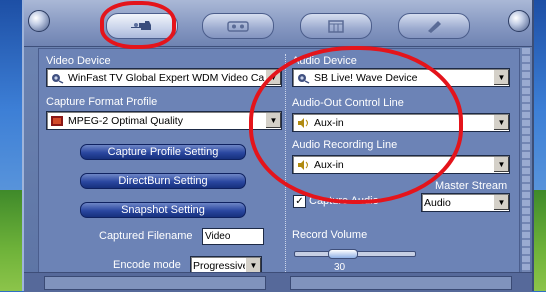 Image resolution: width=546 pixels, height=292 pixels. What do you see at coordinates (219, 265) in the screenshot?
I see `encode-mode-value: Progressive` at bounding box center [219, 265].